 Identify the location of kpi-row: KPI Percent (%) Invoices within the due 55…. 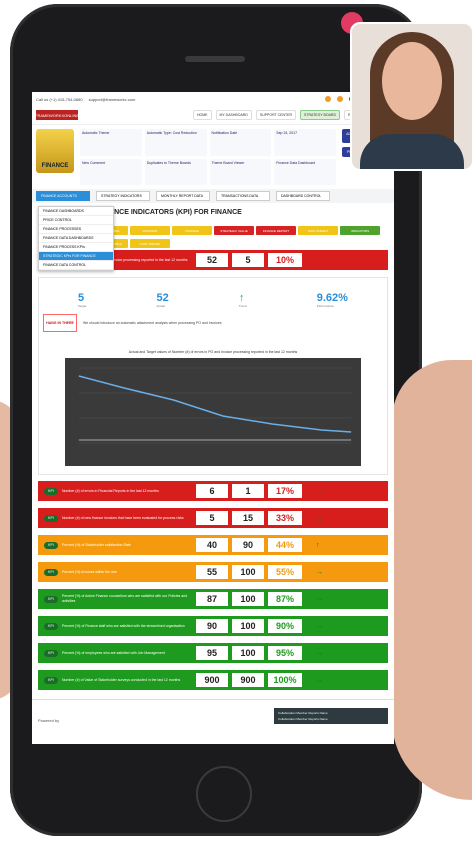
(213, 572).